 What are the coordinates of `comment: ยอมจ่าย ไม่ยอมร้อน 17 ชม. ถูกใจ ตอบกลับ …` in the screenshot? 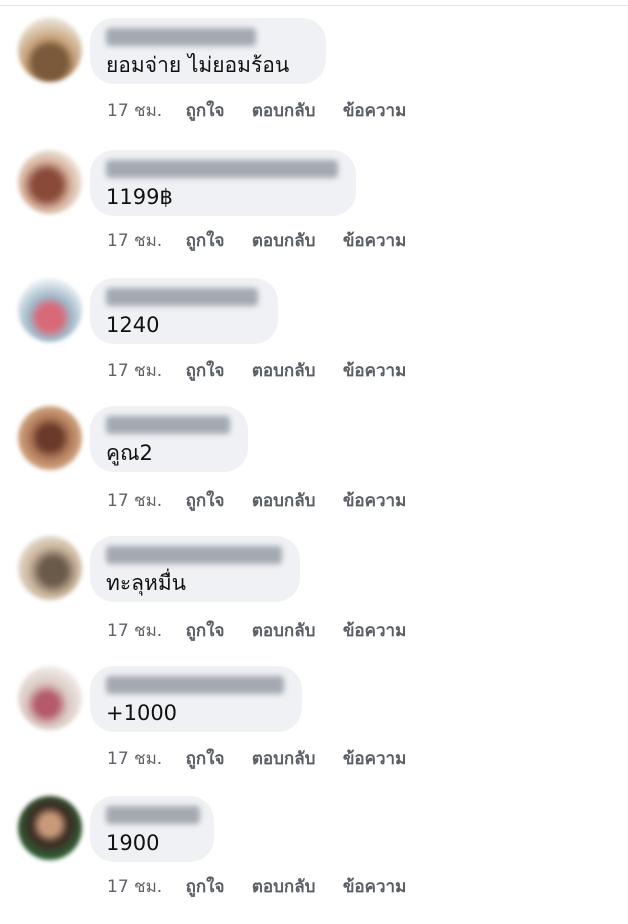 It's located at (314, 82).